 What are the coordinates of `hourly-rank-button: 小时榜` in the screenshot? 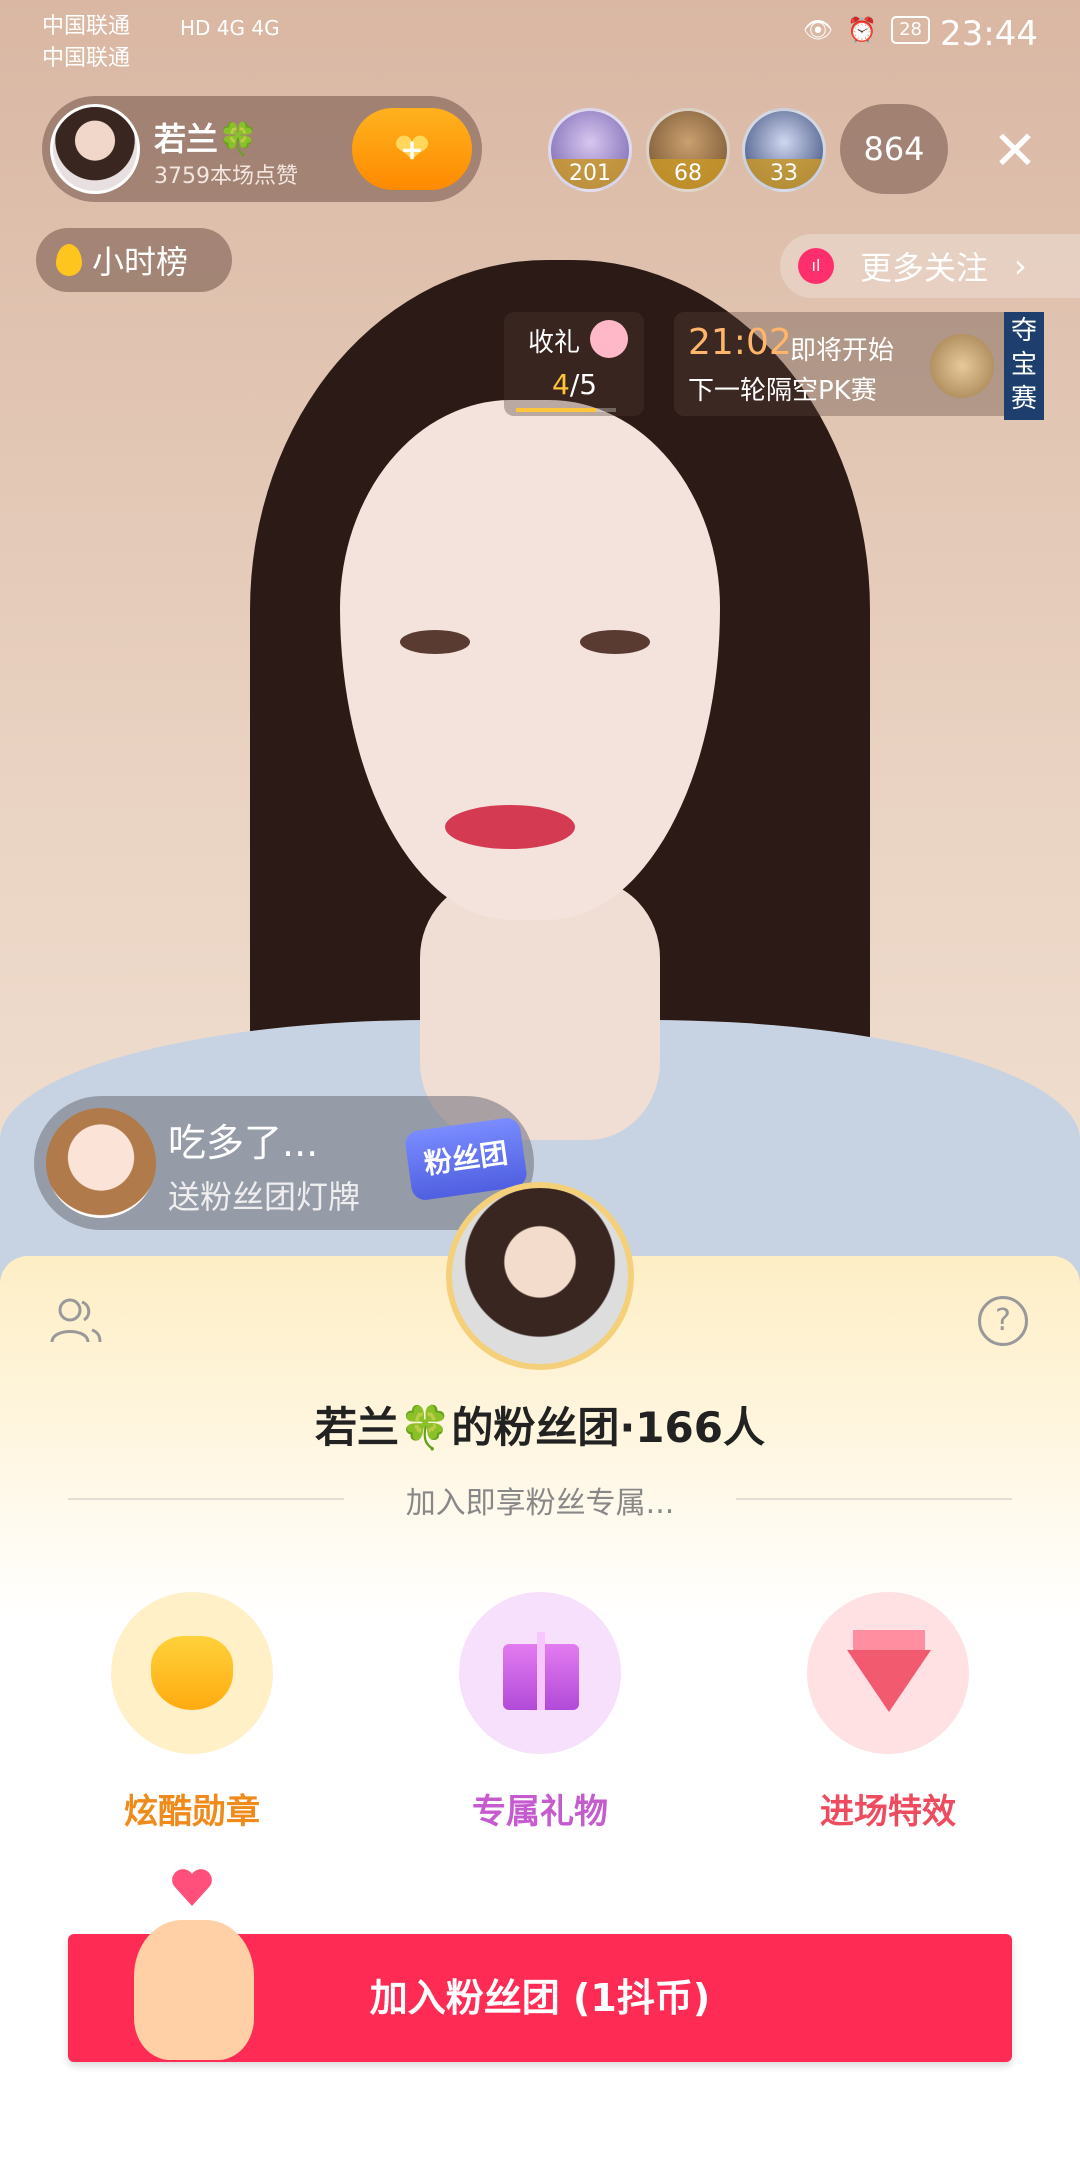 It's located at (134, 260).